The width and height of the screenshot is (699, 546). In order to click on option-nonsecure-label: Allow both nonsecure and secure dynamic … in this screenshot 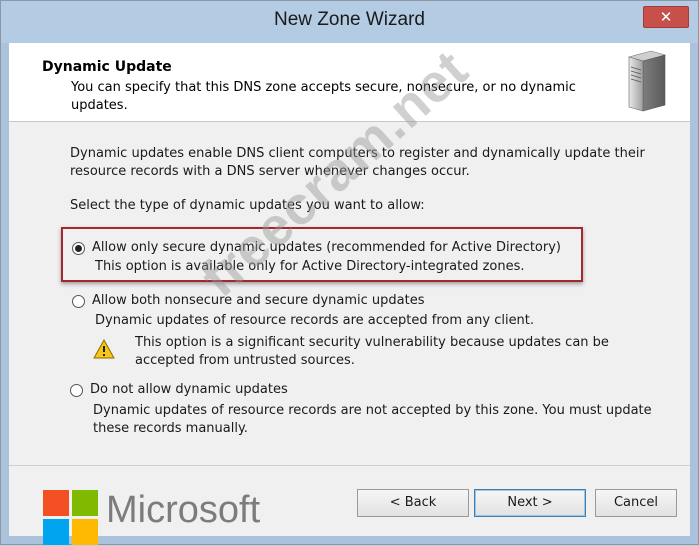, I will do `click(258, 301)`.